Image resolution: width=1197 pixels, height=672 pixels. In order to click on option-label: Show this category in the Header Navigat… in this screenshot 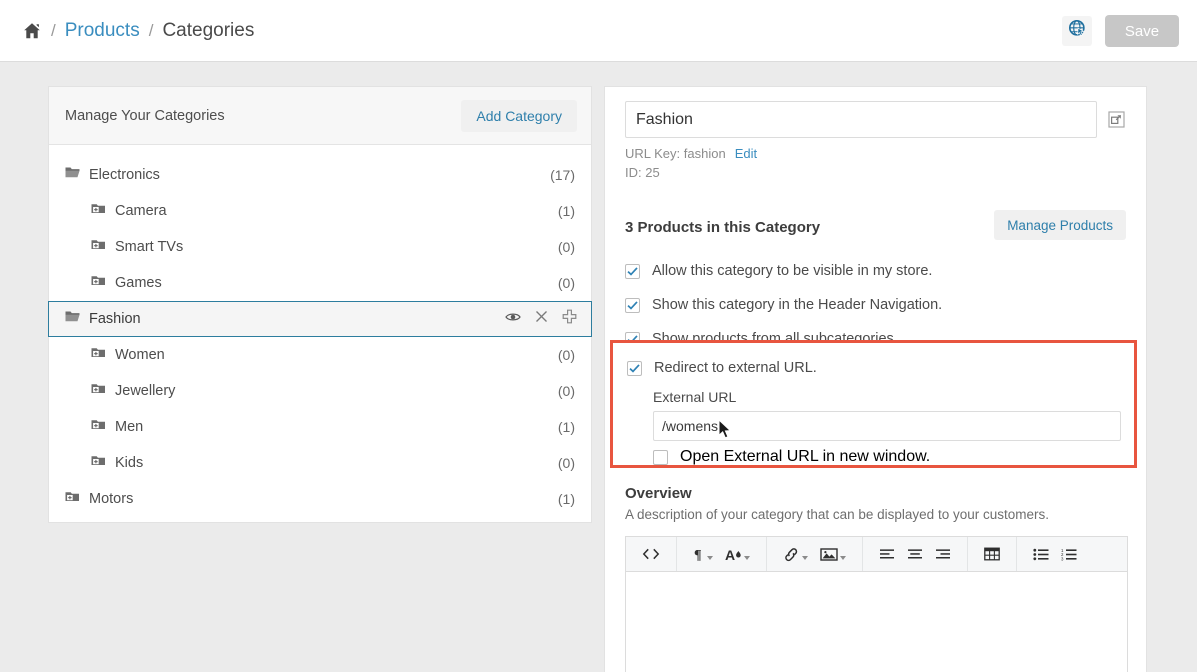, I will do `click(797, 305)`.